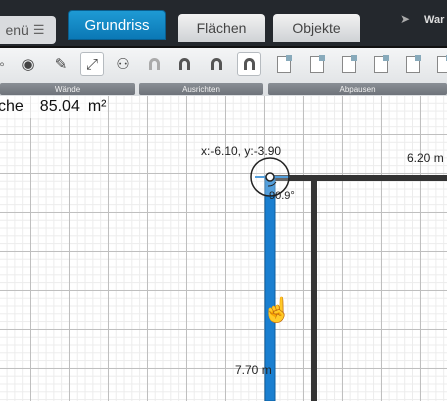 This screenshot has height=401, width=447. Describe the element at coordinates (92, 64) in the screenshot. I see `draw-wall-icon: ⤢` at that location.